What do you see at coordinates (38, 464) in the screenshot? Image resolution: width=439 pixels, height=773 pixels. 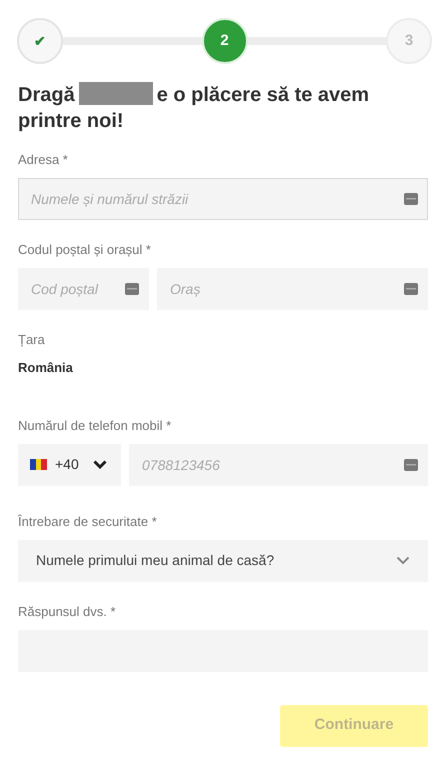 I see `flag-icon` at bounding box center [38, 464].